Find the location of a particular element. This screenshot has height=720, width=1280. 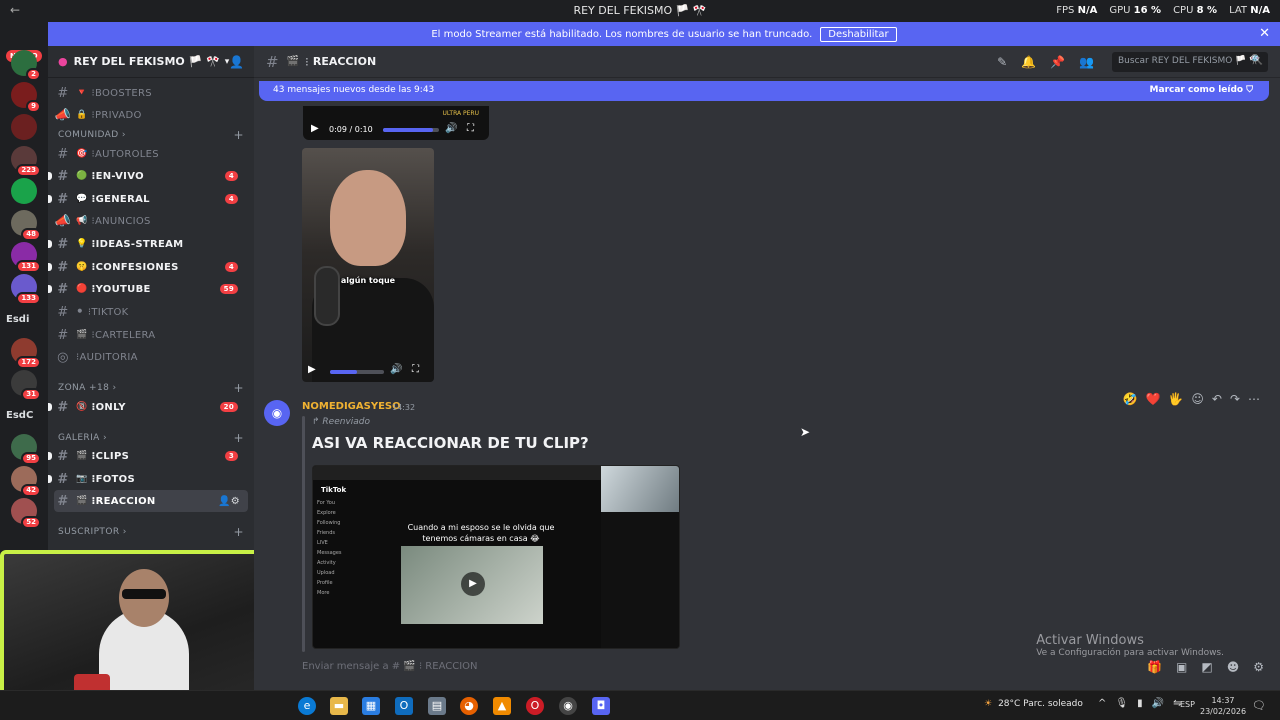

heart-reaction-icon: ❤️ is located at coordinates (1152, 399).